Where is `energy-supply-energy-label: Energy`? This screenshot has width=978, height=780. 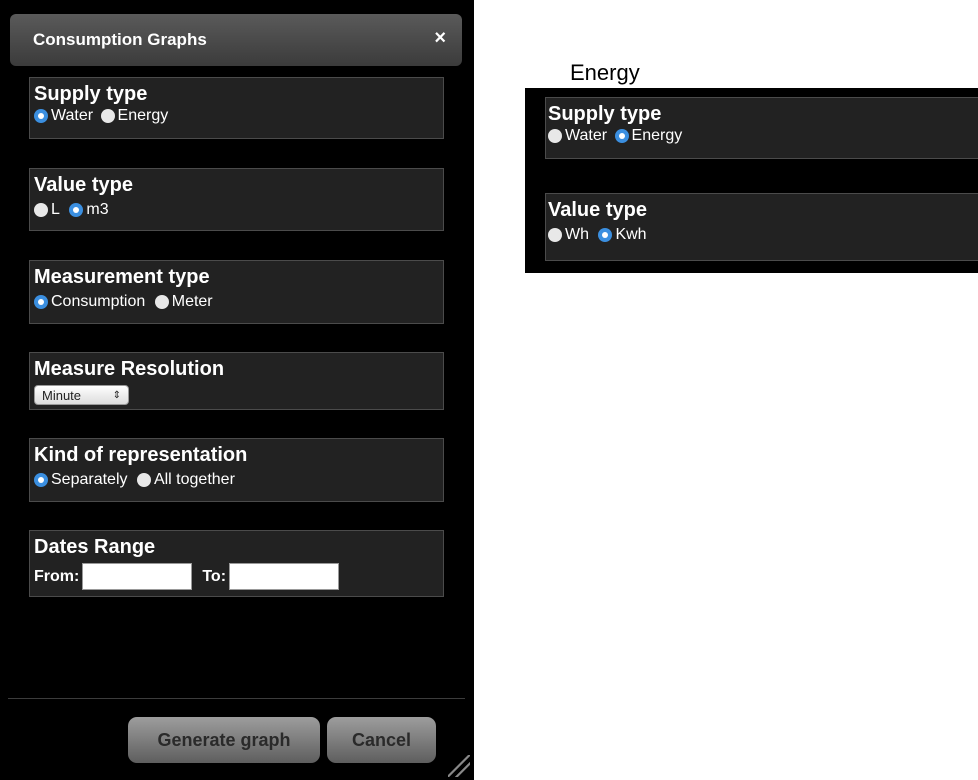
energy-supply-energy-label: Energy is located at coordinates (657, 135).